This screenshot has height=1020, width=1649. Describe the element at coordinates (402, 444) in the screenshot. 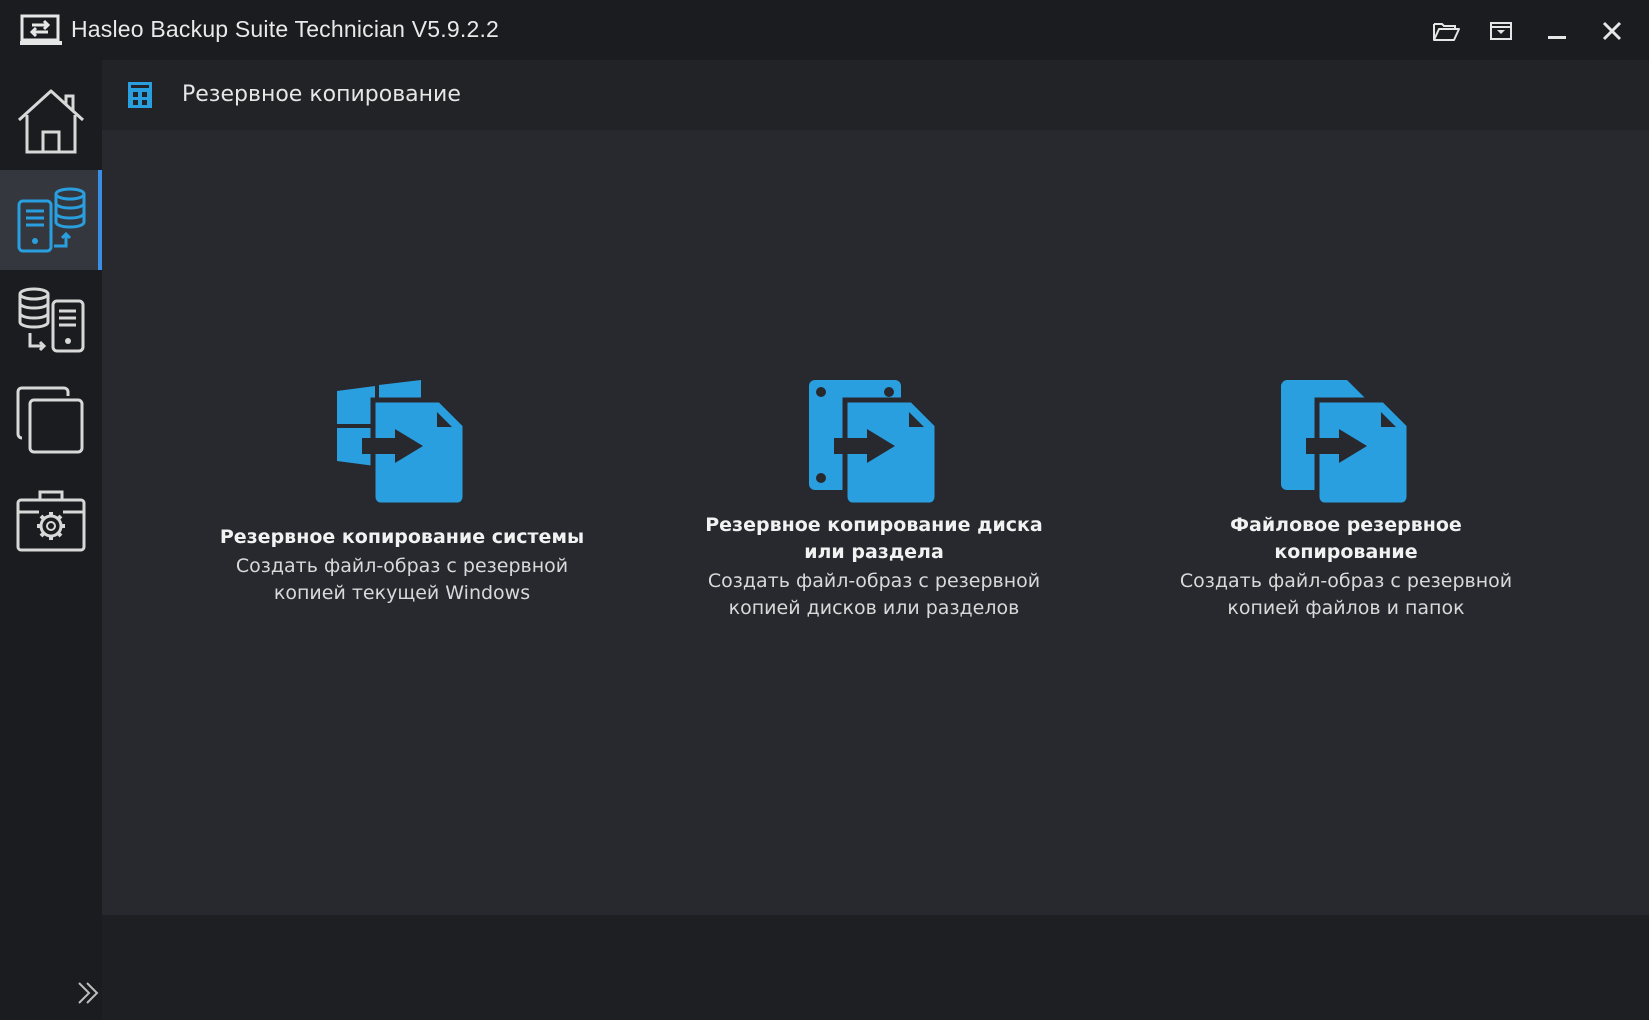

I see `system-backup-icon` at that location.